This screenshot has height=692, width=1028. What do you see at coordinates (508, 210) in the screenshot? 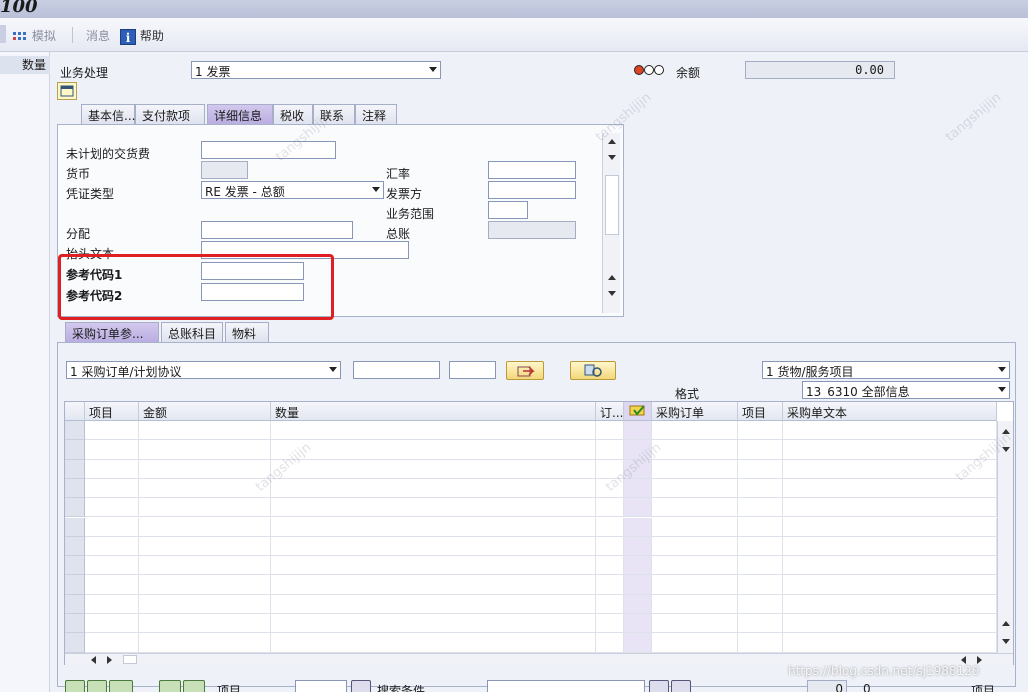
I see `business-area-input` at bounding box center [508, 210].